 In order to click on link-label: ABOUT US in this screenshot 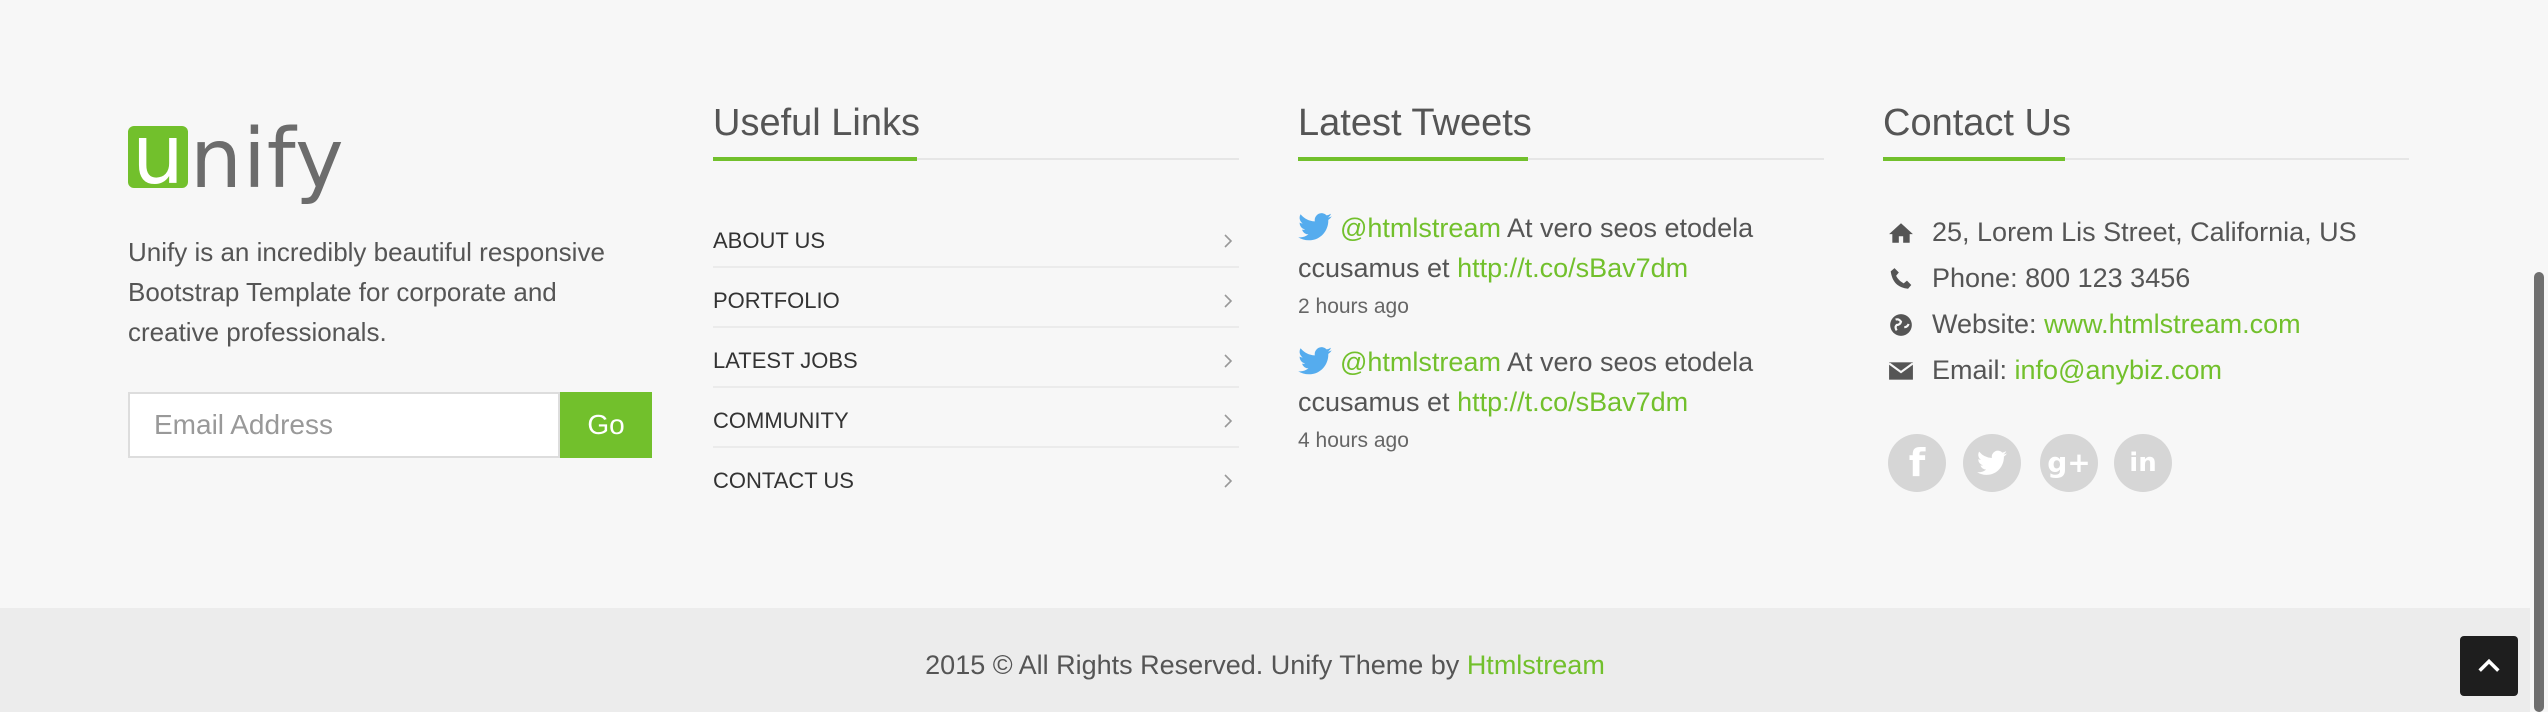, I will do `click(769, 240)`.